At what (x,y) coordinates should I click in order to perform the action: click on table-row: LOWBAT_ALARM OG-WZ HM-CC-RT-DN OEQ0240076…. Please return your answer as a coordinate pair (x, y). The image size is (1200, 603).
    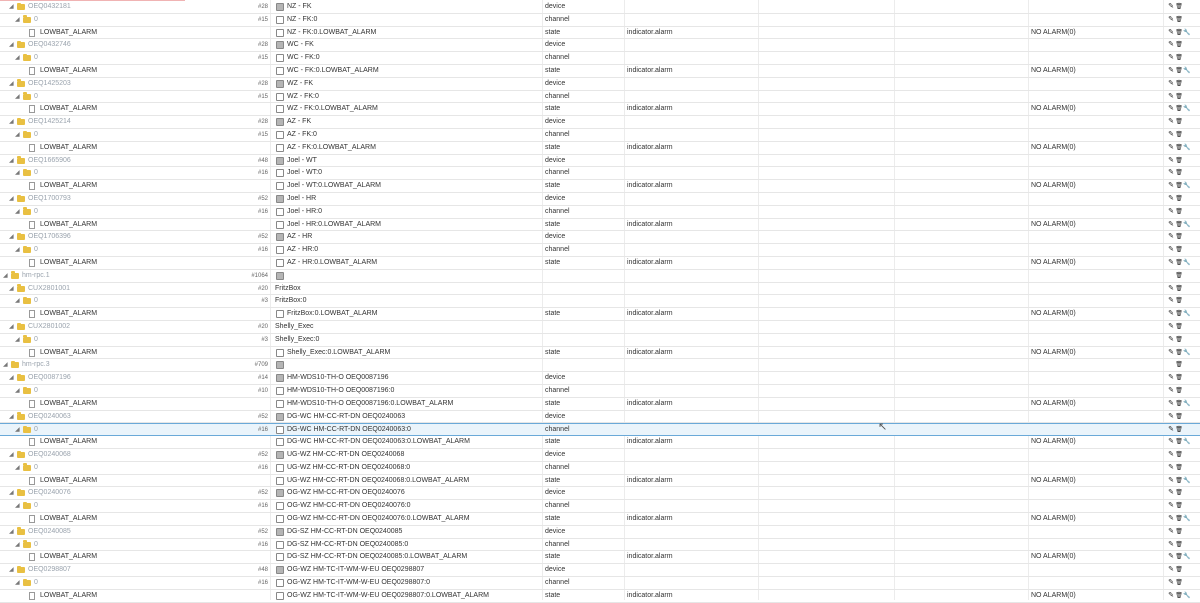
    Looking at the image, I should click on (600, 519).